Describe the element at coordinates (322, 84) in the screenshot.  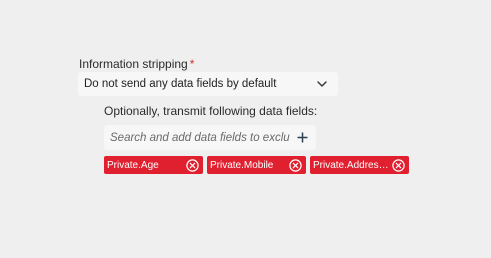
I see `chevron-down-icon` at that location.